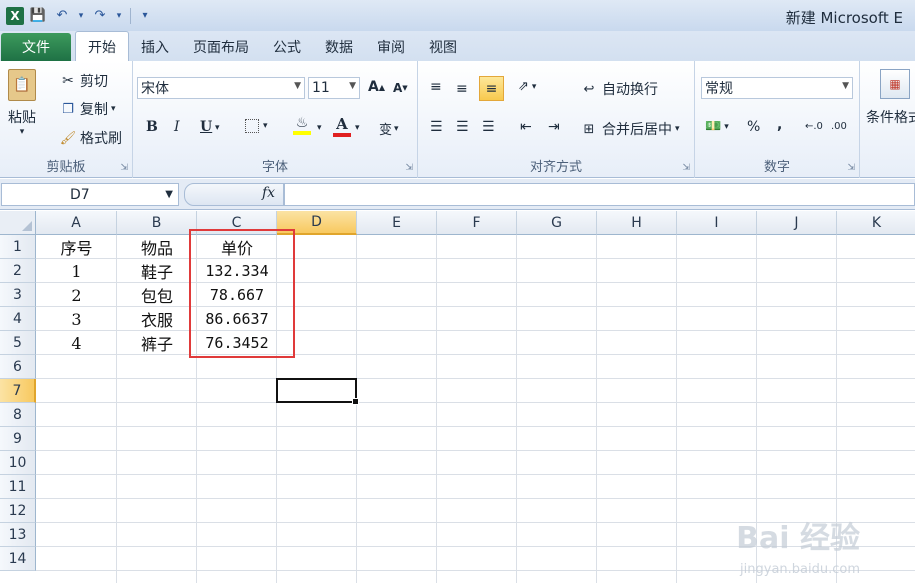  I want to click on row-header-13: 13, so click(18, 535).